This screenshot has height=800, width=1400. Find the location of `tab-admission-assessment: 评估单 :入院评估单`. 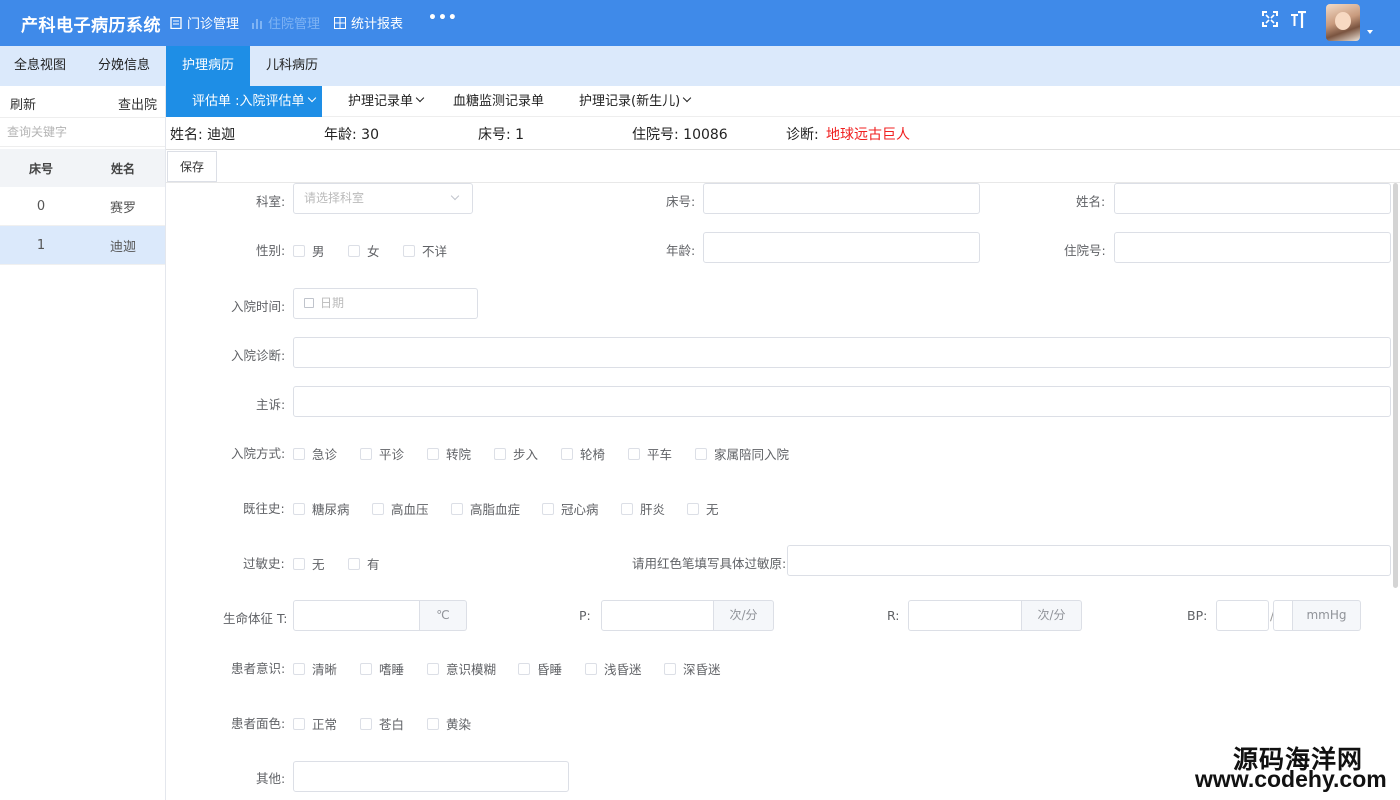

tab-admission-assessment: 评估单 :入院评估单 is located at coordinates (244, 101).